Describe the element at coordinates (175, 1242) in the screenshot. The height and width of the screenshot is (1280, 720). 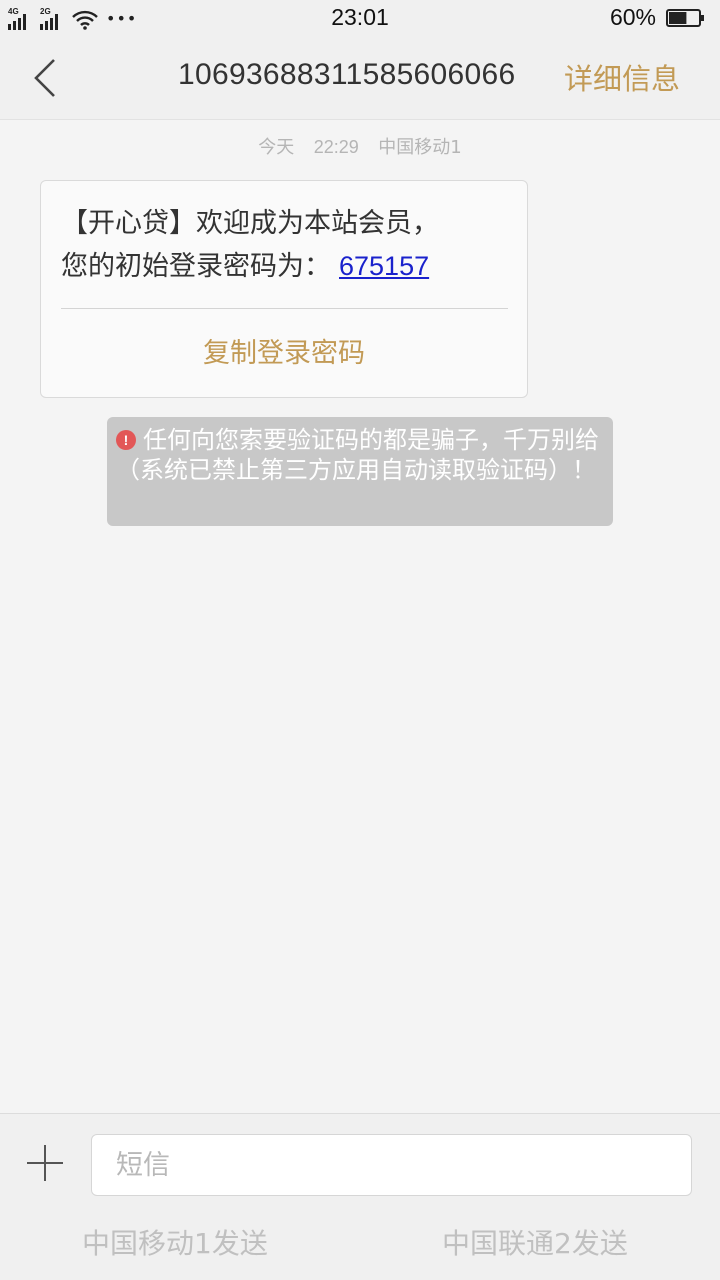
I see `send-sim1-button: 中国移动1发送` at that location.